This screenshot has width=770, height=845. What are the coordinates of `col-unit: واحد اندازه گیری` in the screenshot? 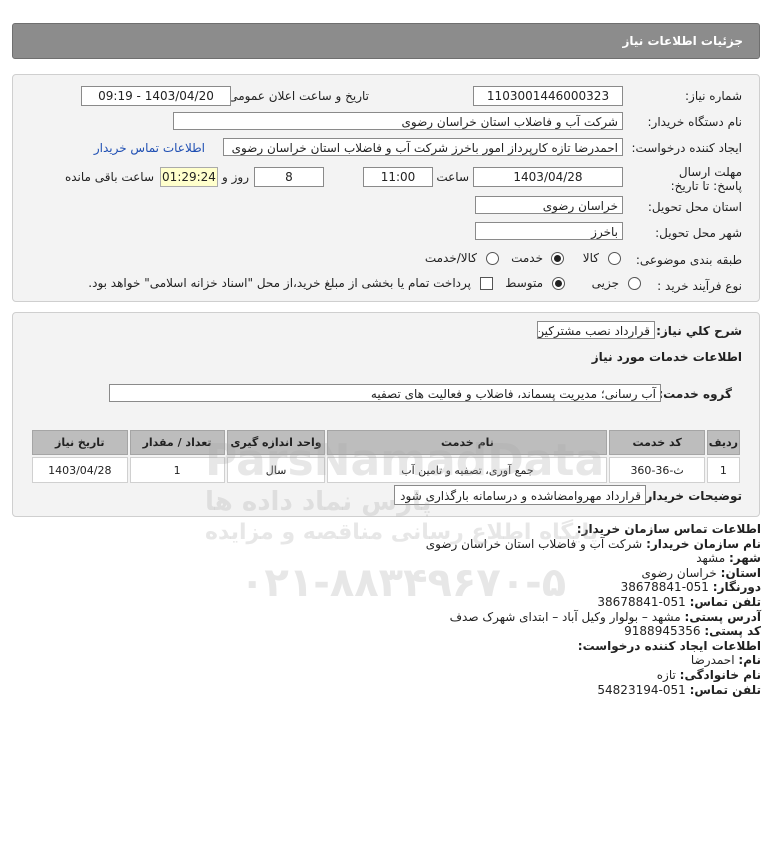 It's located at (276, 442).